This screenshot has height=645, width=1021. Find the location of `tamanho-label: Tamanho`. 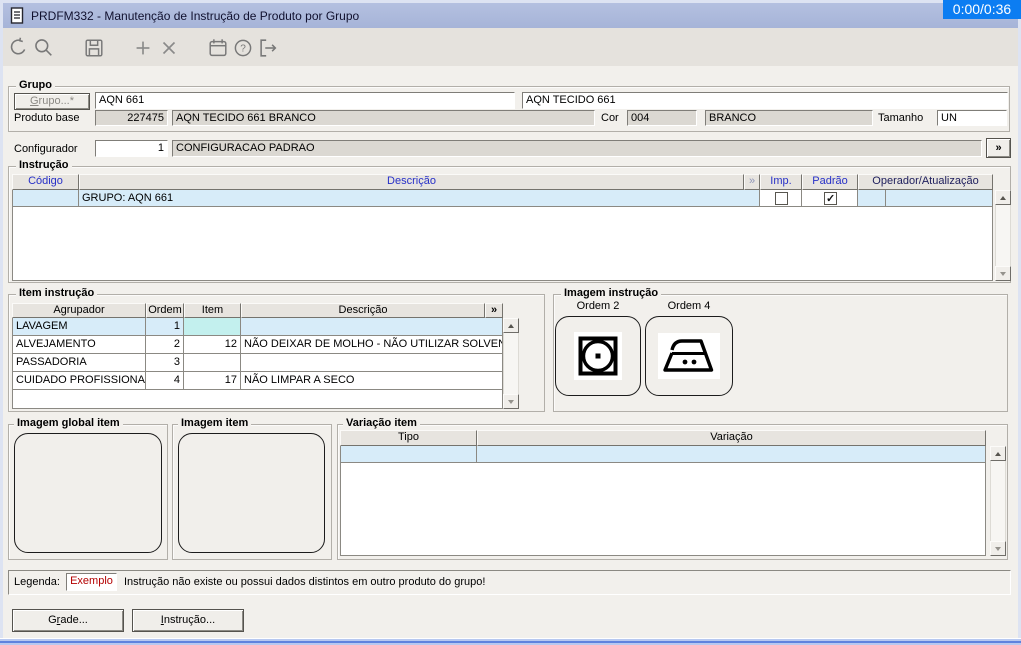

tamanho-label: Tamanho is located at coordinates (901, 118).